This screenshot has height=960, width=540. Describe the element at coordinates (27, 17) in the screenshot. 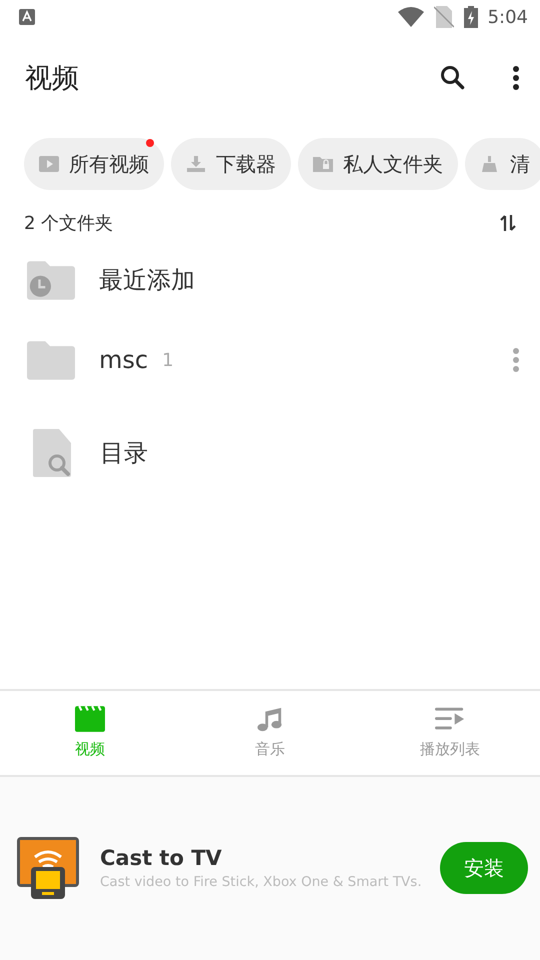

I see `keyboard-notification-icon` at that location.